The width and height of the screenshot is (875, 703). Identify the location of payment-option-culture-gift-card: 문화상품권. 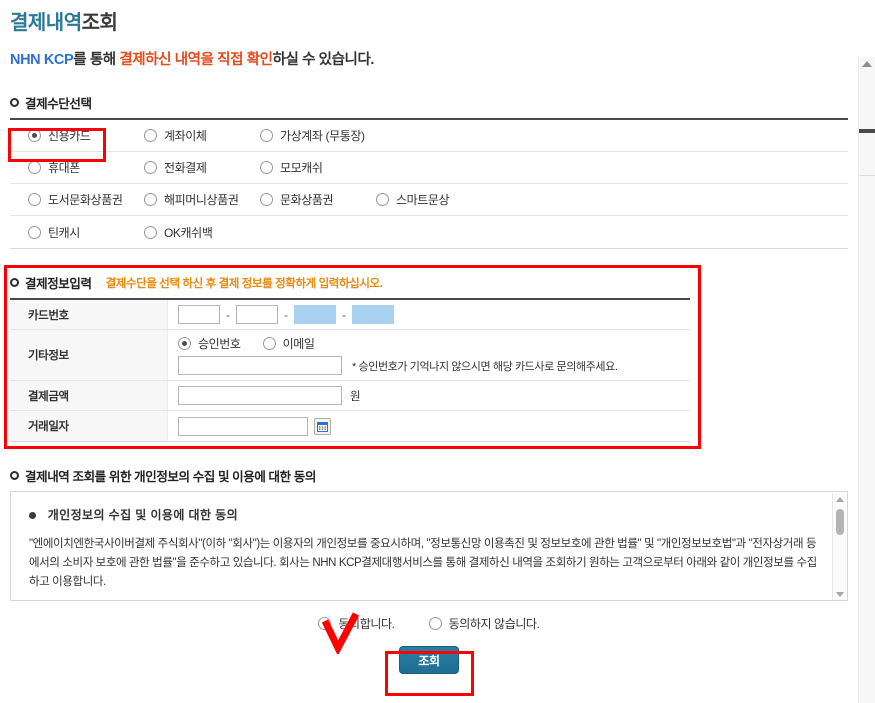
(318, 199).